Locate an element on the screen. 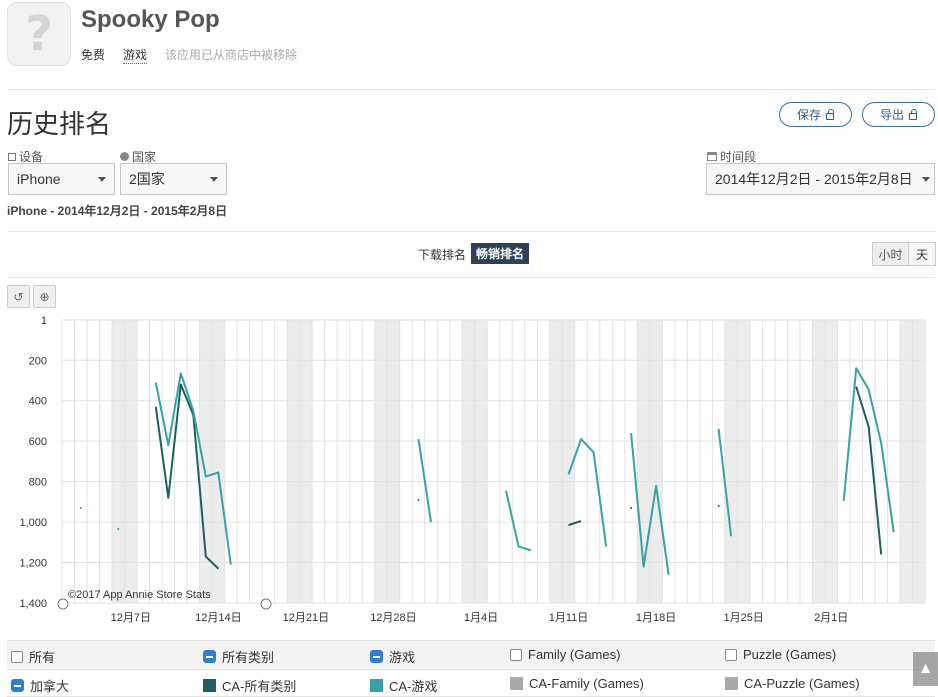 The image size is (938, 697). legend-label: CA-Family (Games) is located at coordinates (586, 683).